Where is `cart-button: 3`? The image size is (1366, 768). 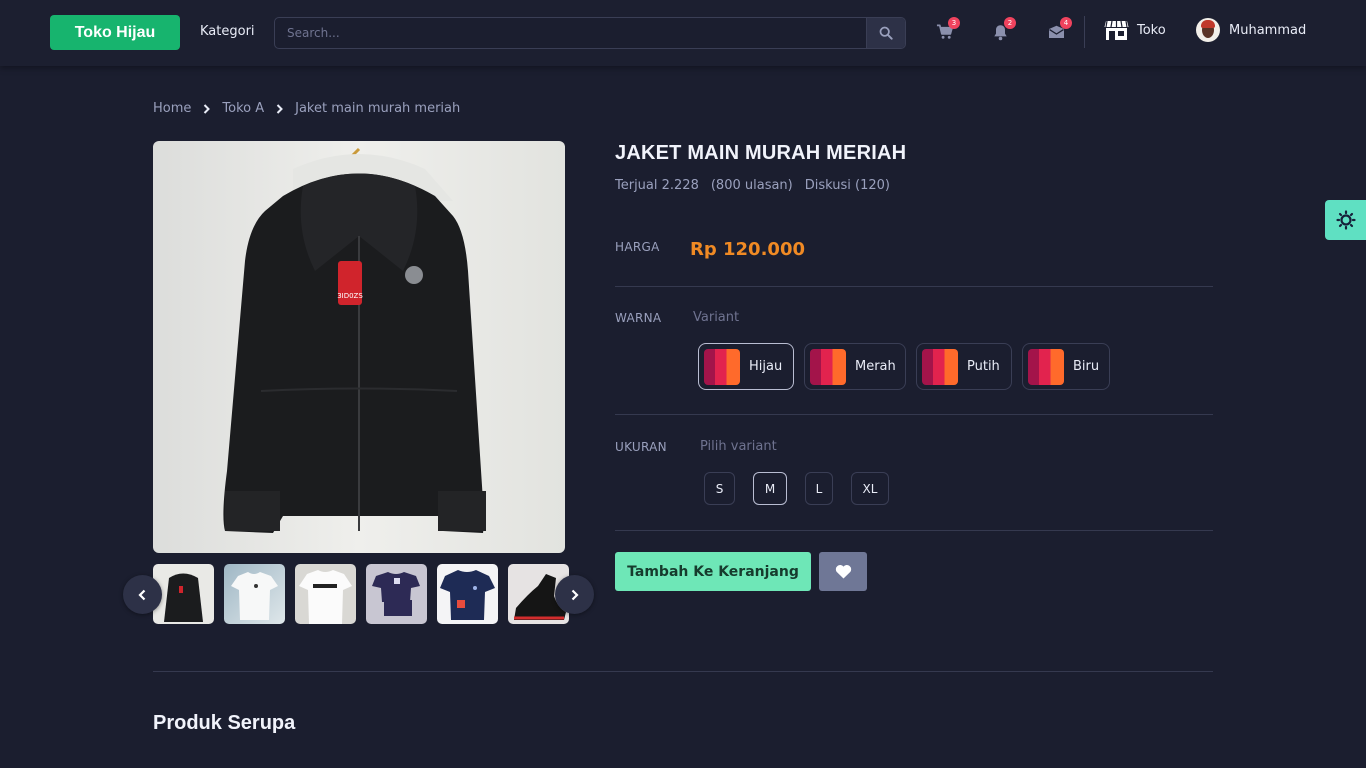 cart-button: 3 is located at coordinates (947, 29).